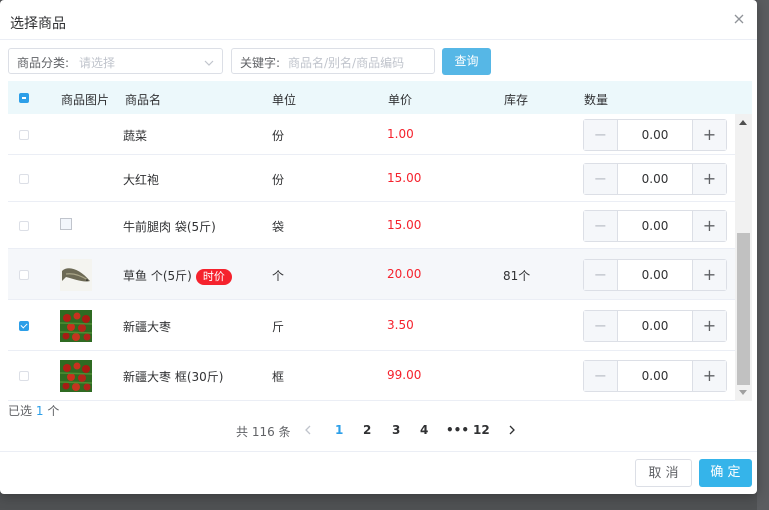 Image resolution: width=769 pixels, height=510 pixels. What do you see at coordinates (307, 429) in the screenshot?
I see `prev-page-icon` at bounding box center [307, 429].